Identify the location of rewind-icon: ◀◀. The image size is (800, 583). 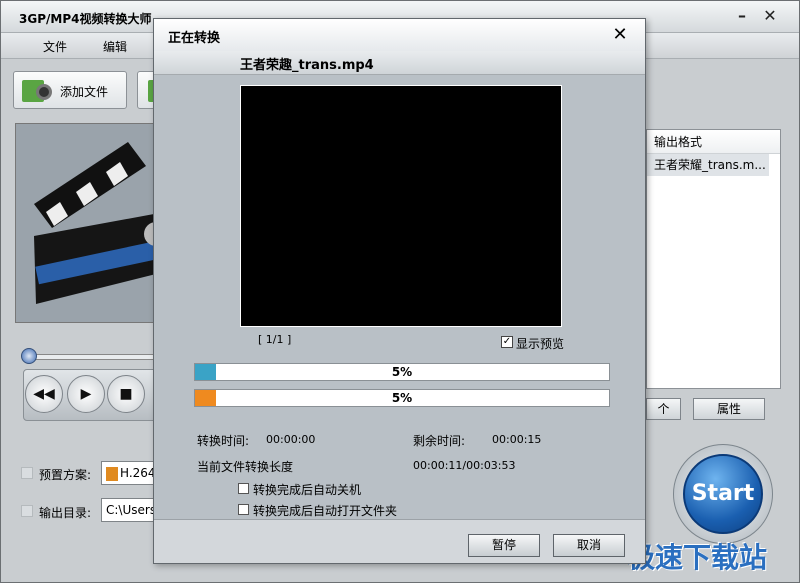
(44, 394).